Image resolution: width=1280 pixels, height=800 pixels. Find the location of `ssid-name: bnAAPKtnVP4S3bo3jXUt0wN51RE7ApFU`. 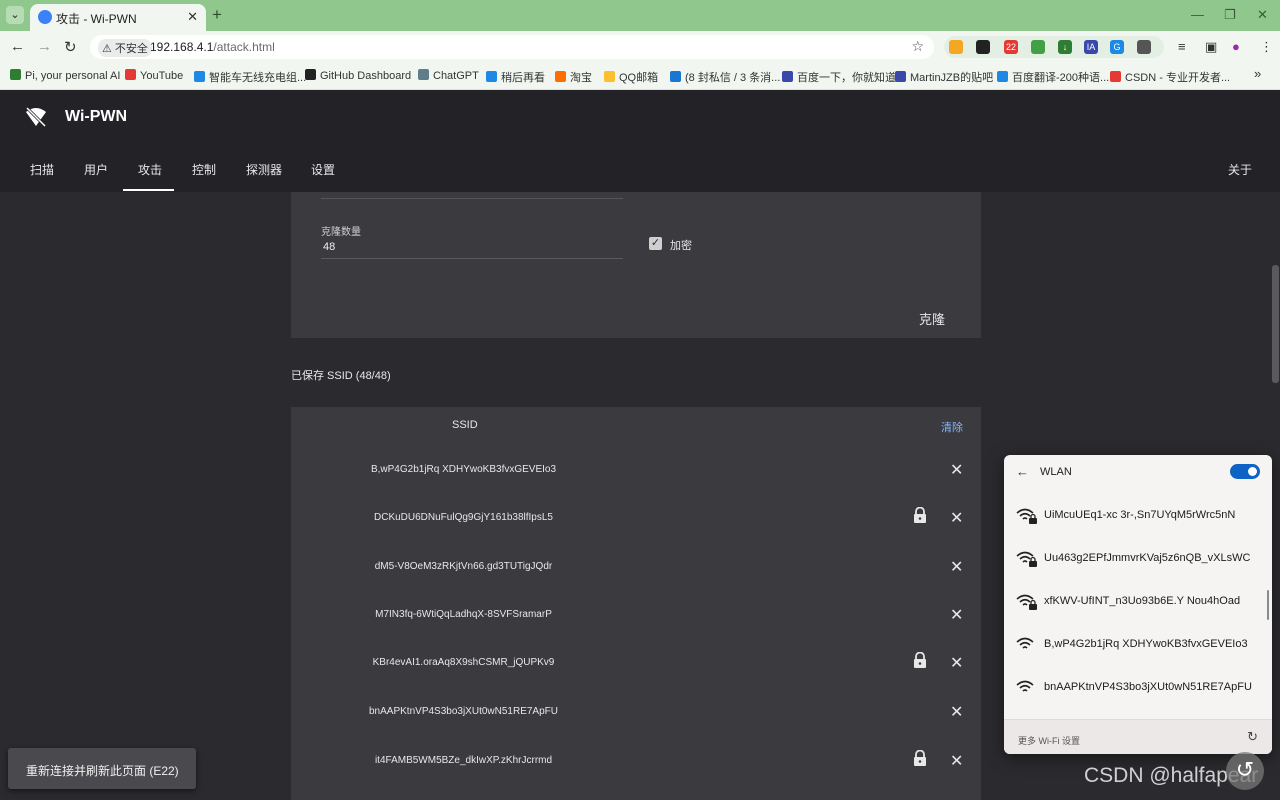

ssid-name: bnAAPKtnVP4S3bo3jXUt0wN51RE7ApFU is located at coordinates (463, 711).